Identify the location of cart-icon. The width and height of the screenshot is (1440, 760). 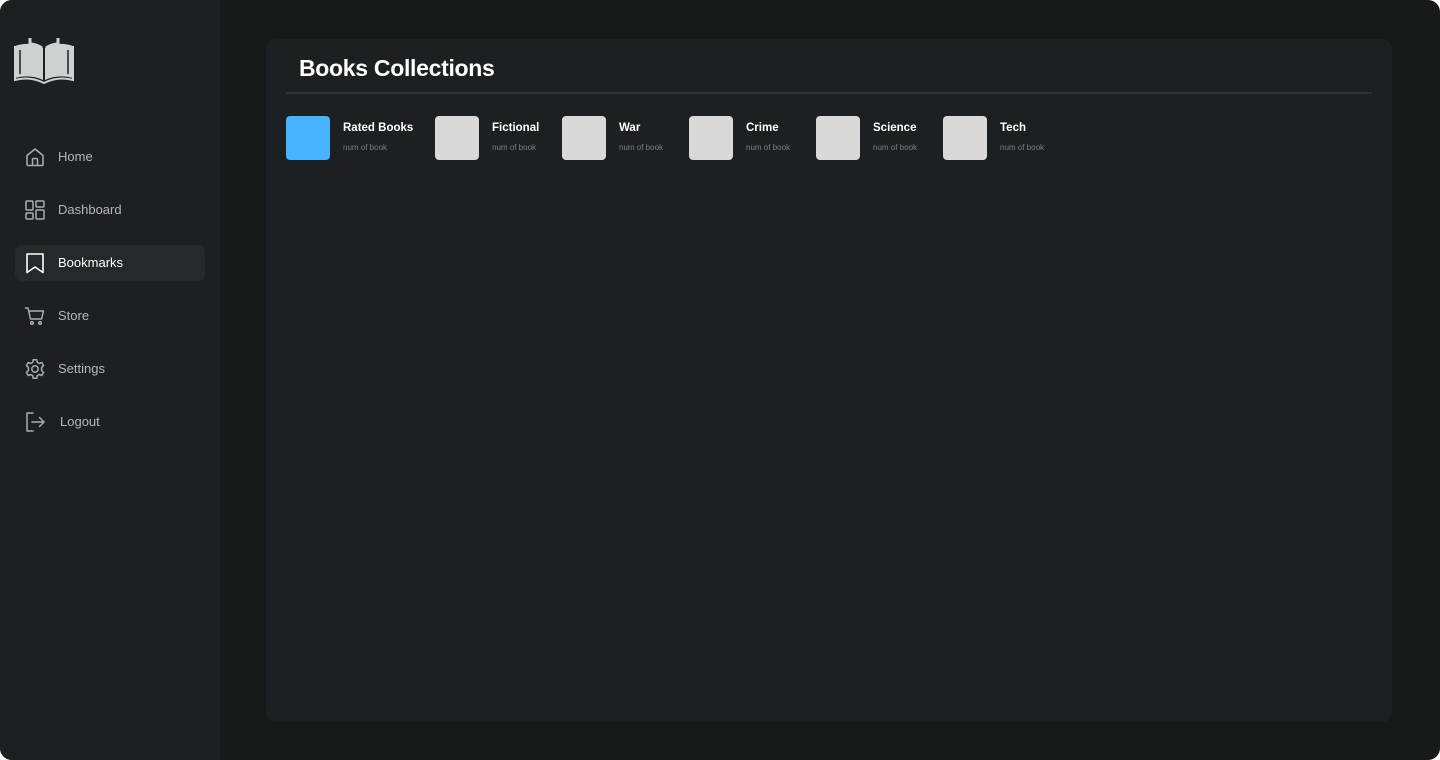
(35, 316).